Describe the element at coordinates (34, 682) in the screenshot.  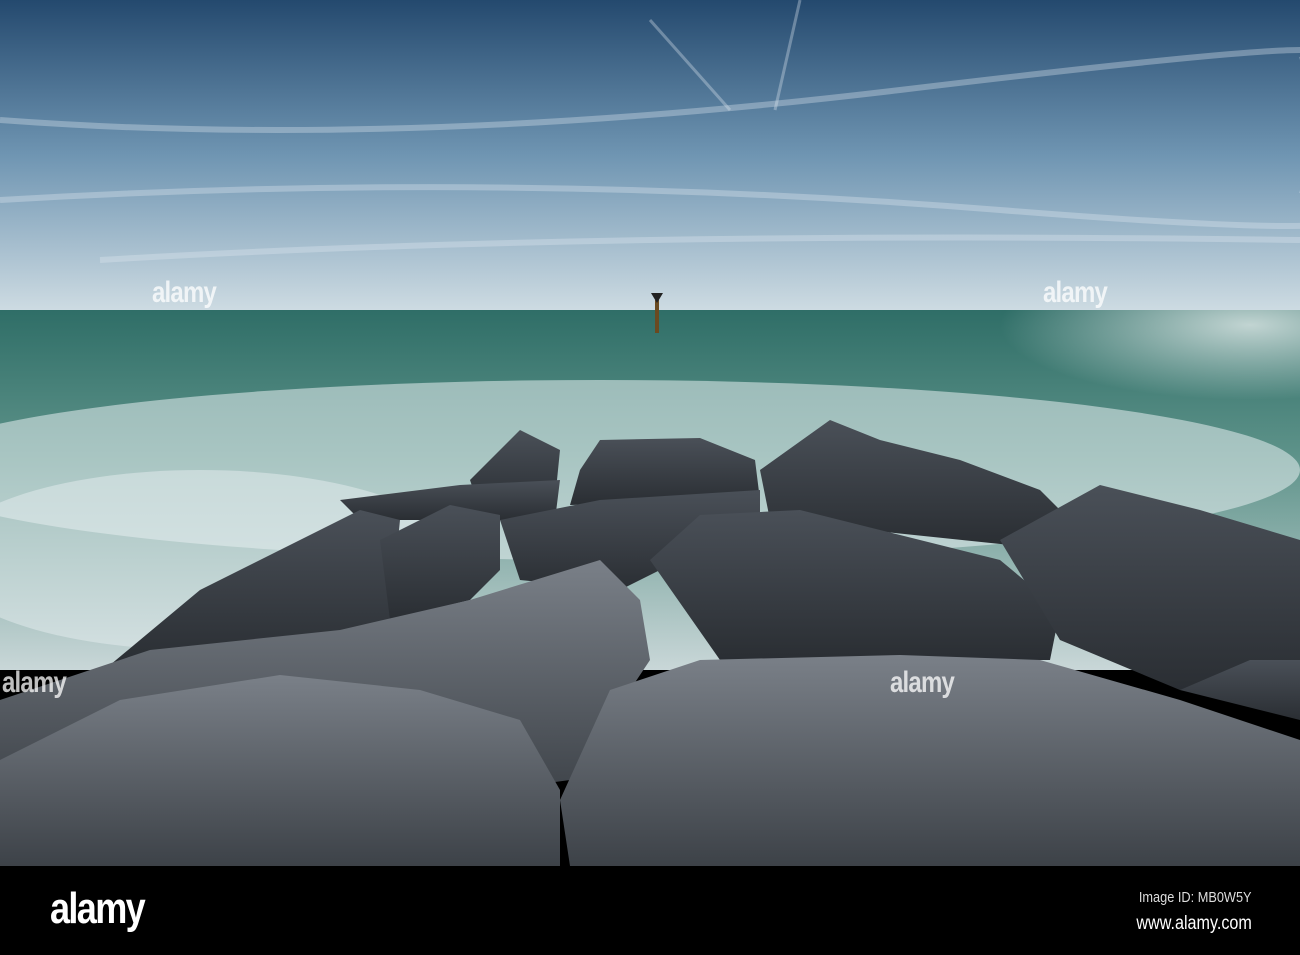
I see `watermark-bottom-left: alamy` at that location.